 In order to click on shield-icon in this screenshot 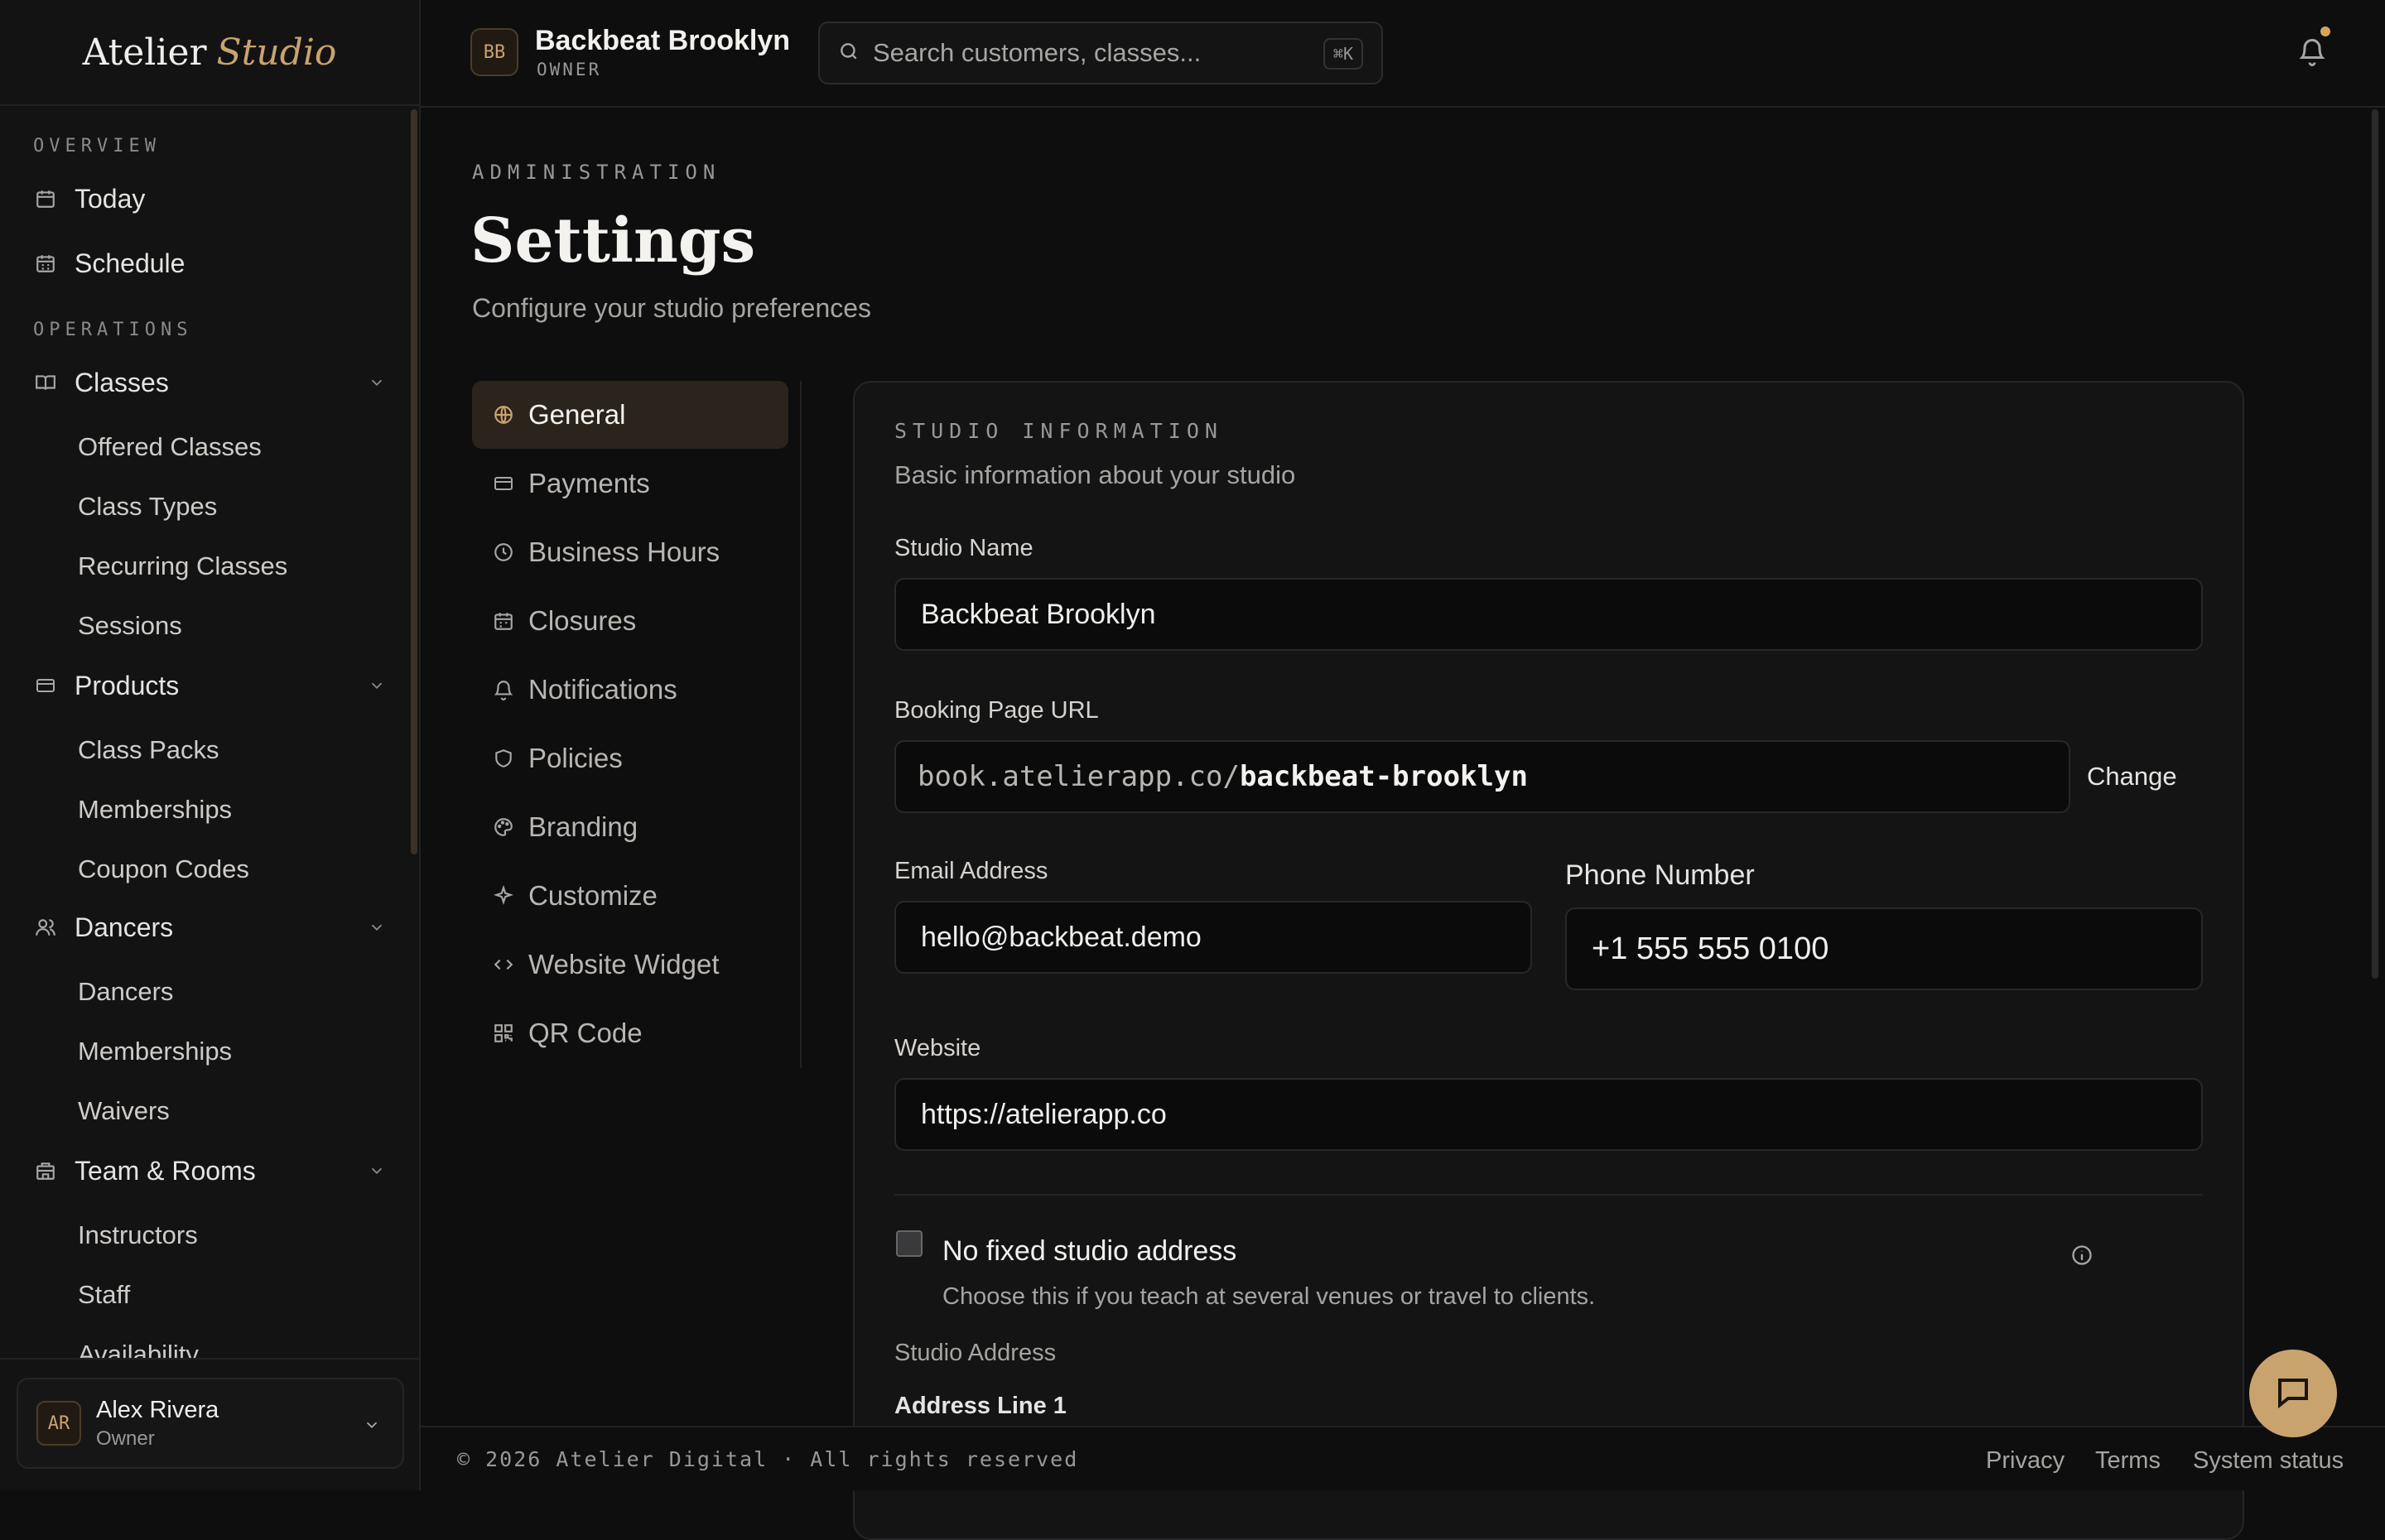, I will do `click(503, 759)`.